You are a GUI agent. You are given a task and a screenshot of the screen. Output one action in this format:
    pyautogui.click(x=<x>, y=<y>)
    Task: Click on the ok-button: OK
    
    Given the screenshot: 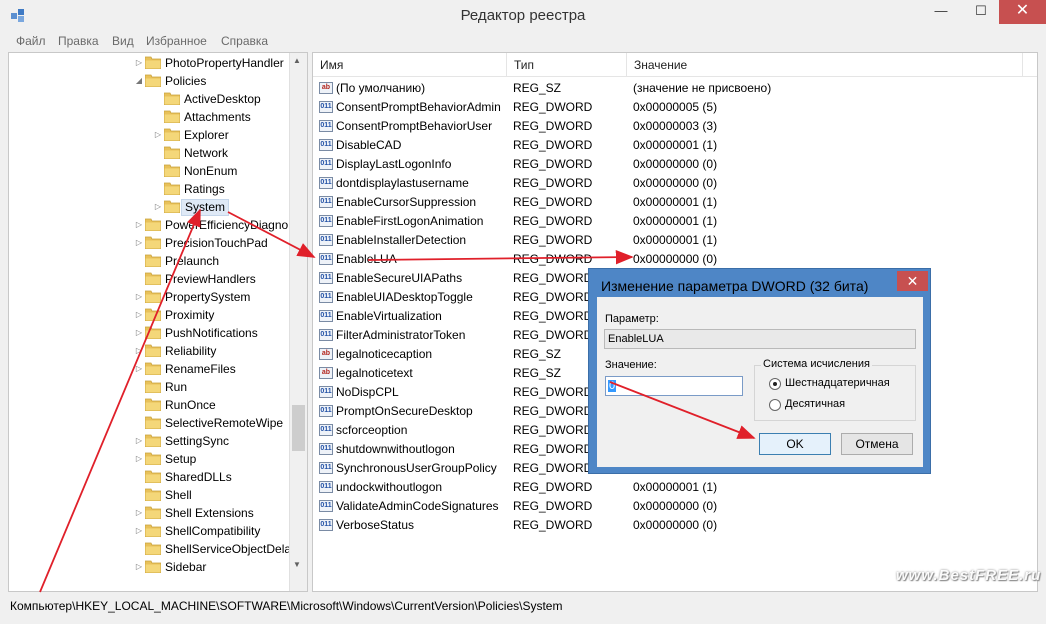 What is the action you would take?
    pyautogui.click(x=795, y=444)
    